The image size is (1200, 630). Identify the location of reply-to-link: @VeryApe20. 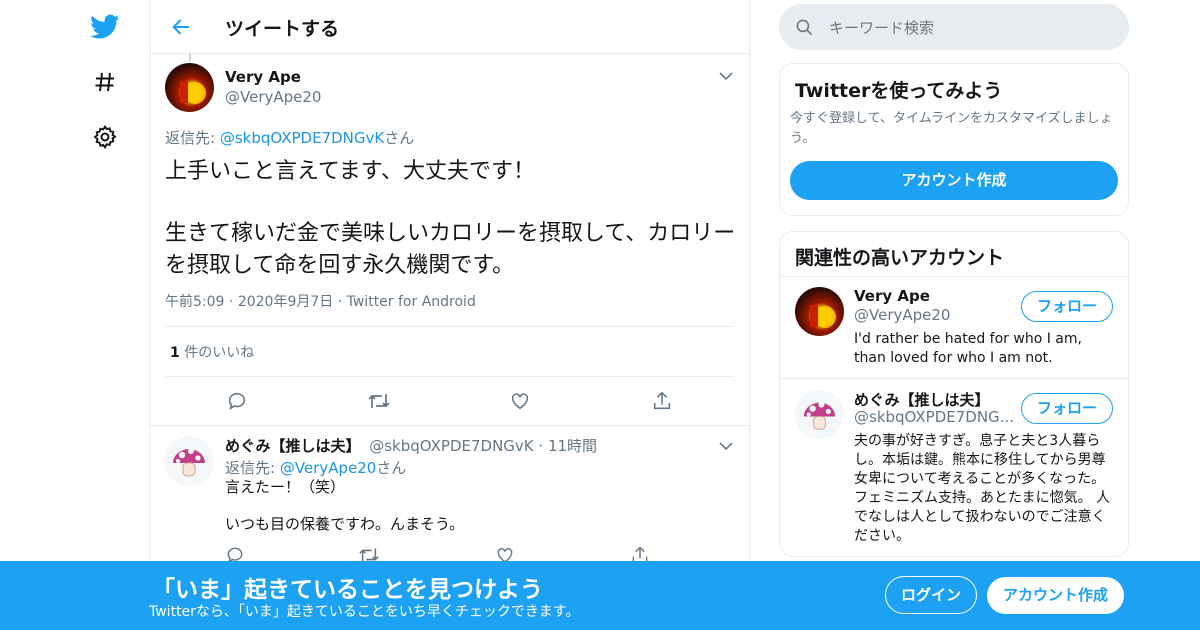
(328, 468).